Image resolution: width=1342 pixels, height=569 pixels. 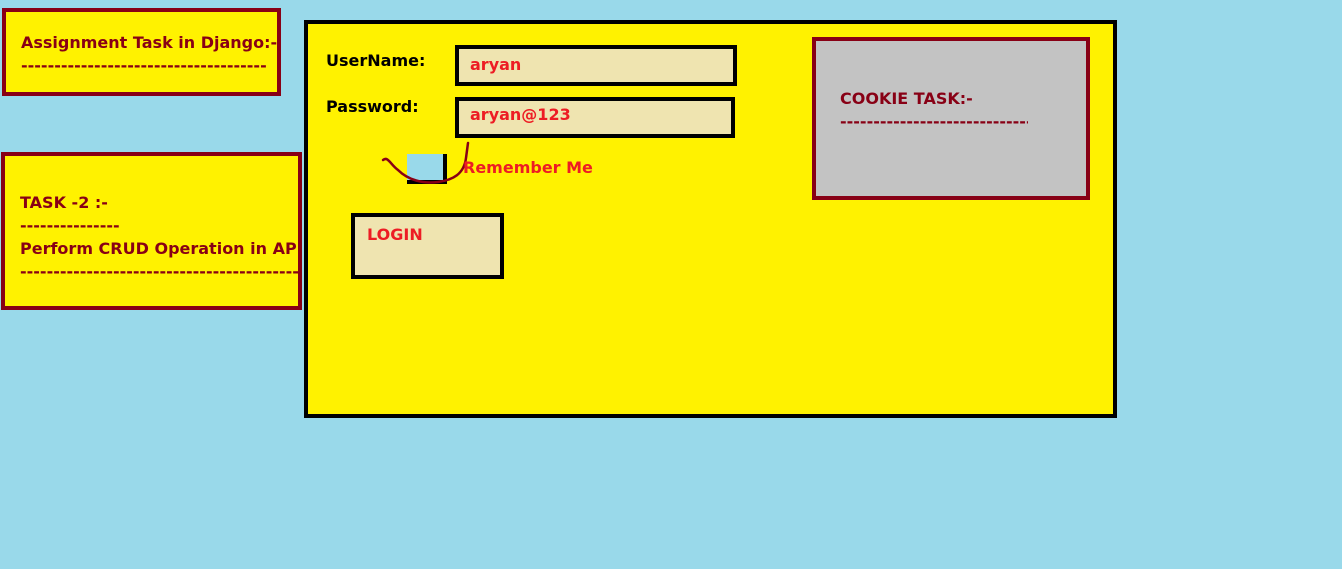 I want to click on task2-description: Perform CRUD Operation in API:-, so click(x=168, y=248).